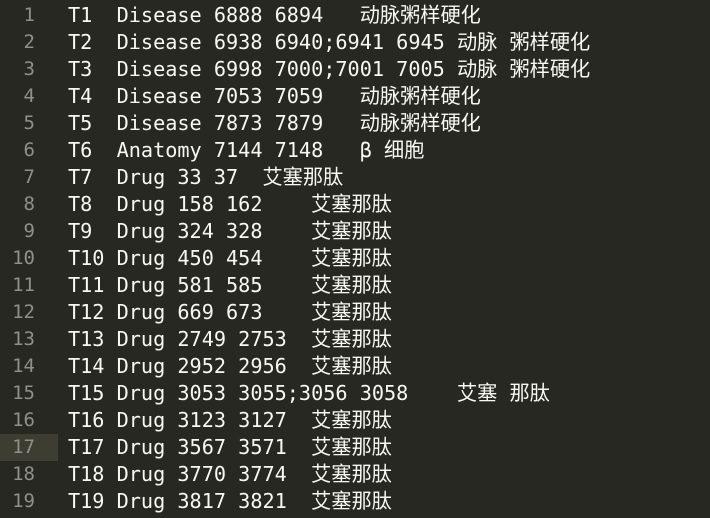 The image size is (710, 518). Describe the element at coordinates (29, 177) in the screenshot. I see `line-number: 7` at that location.